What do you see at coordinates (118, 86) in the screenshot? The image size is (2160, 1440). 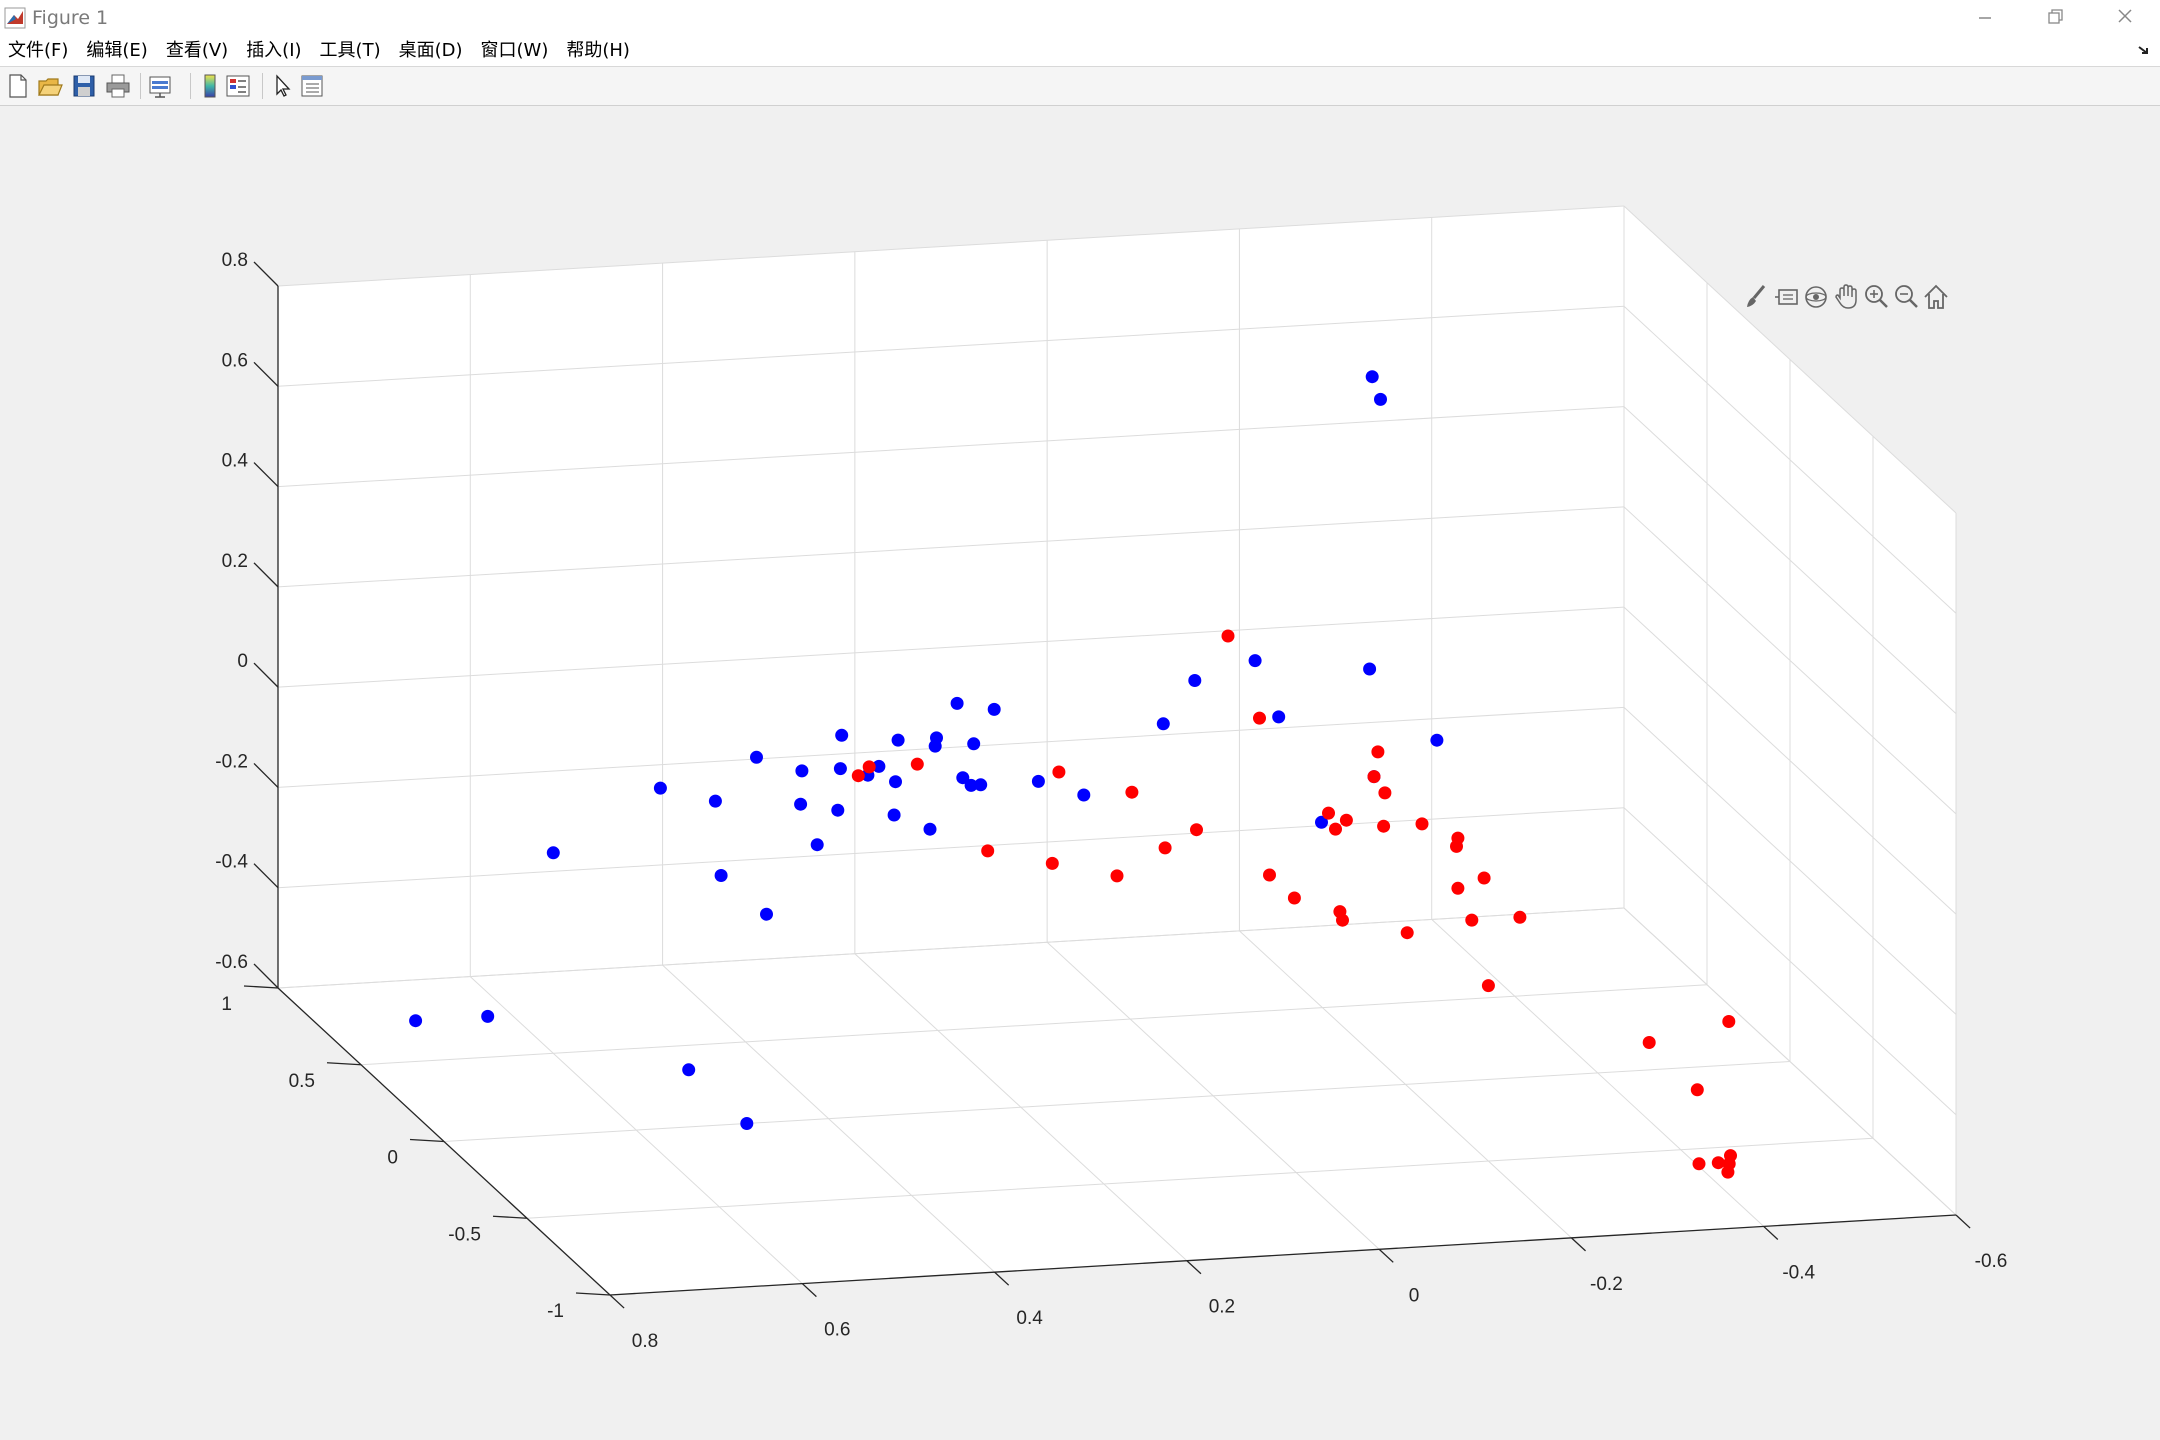 I see `print-button` at bounding box center [118, 86].